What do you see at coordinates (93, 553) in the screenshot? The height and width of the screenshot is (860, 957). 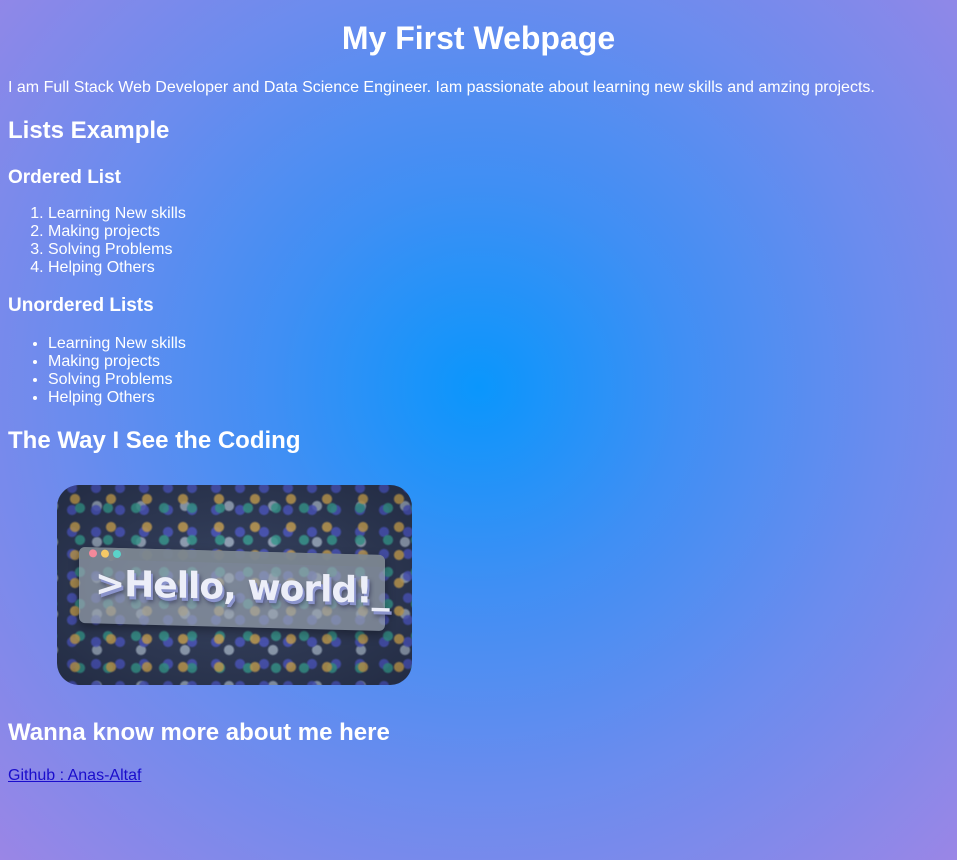 I see `window-dot-red-icon` at bounding box center [93, 553].